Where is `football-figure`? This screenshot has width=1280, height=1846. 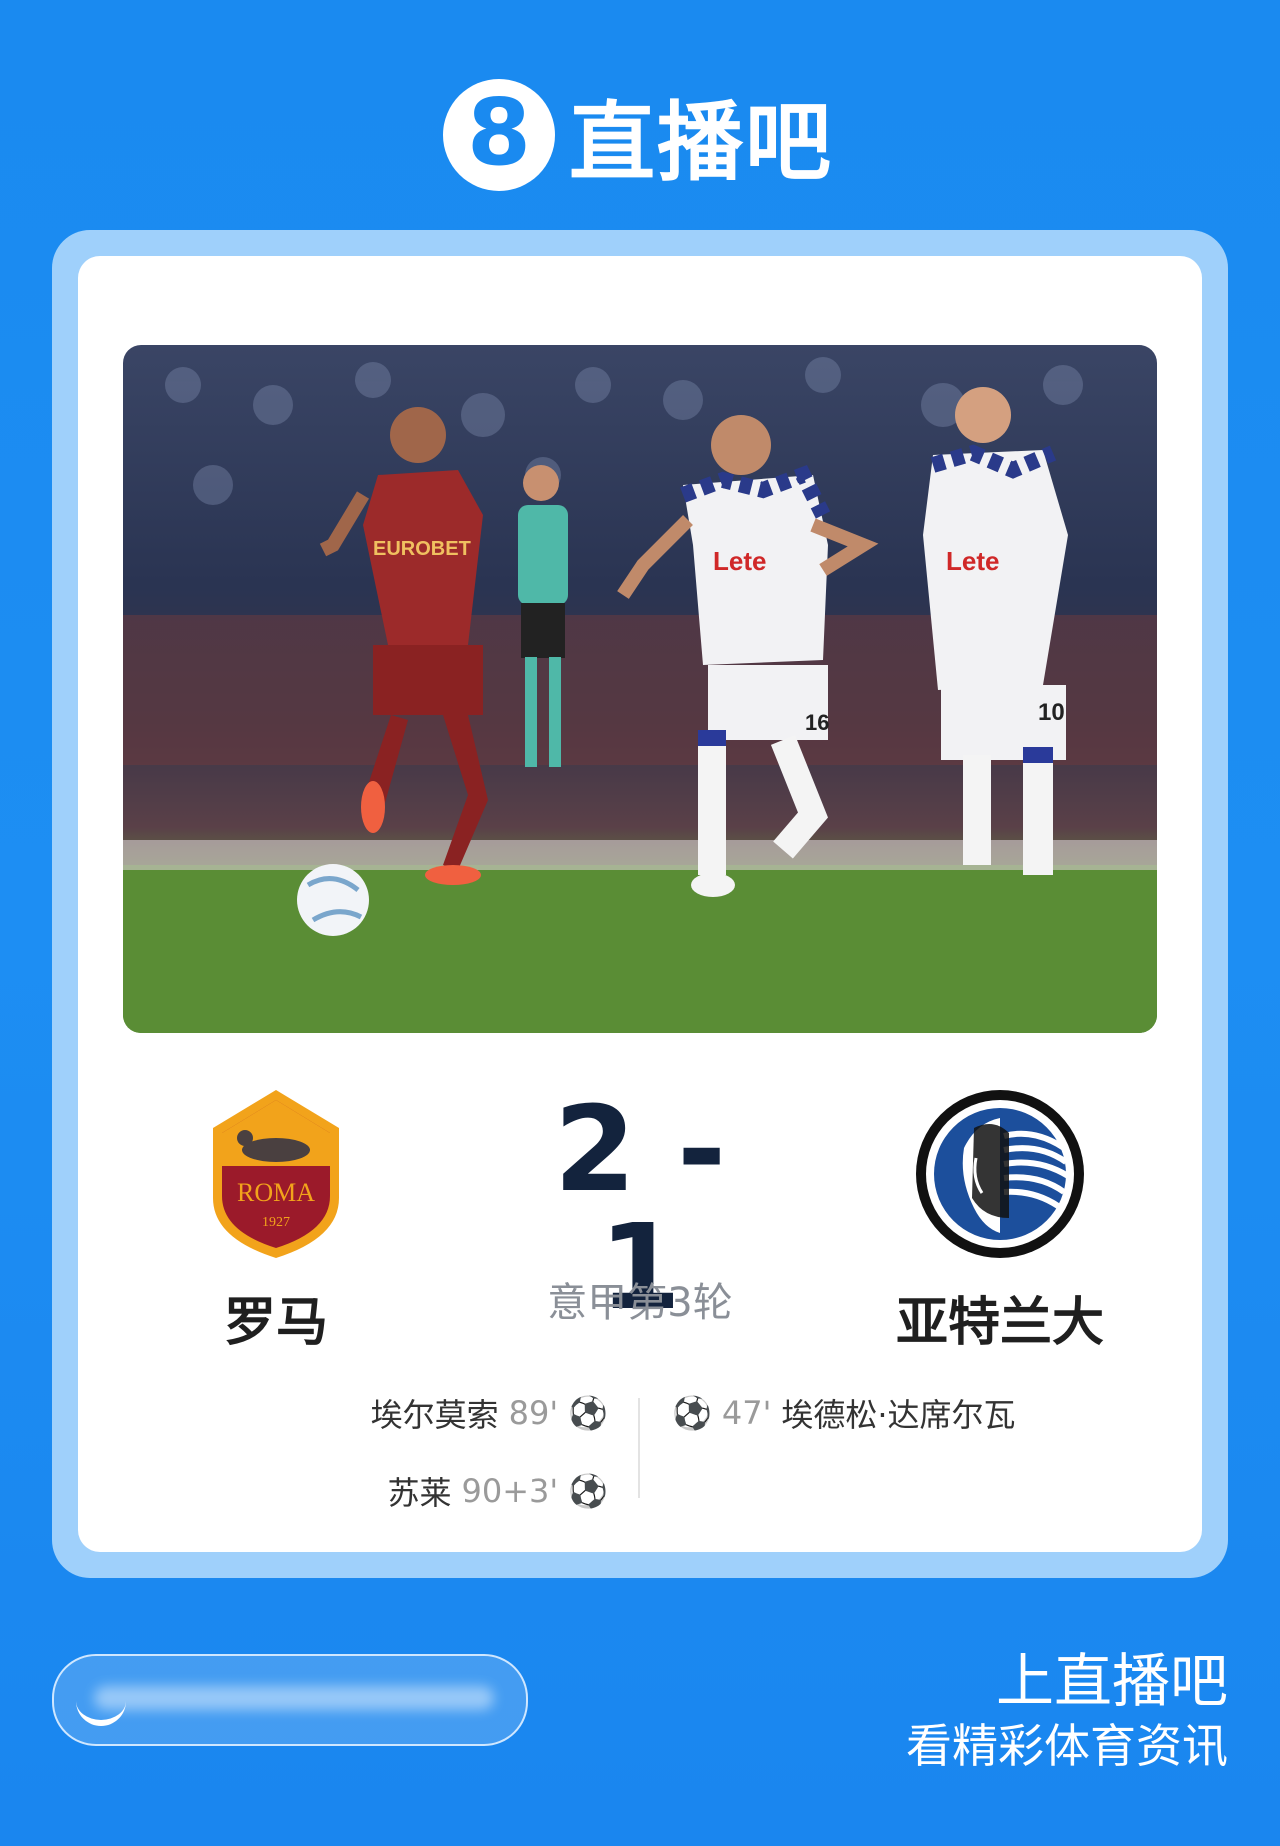
football-figure is located at coordinates (333, 900).